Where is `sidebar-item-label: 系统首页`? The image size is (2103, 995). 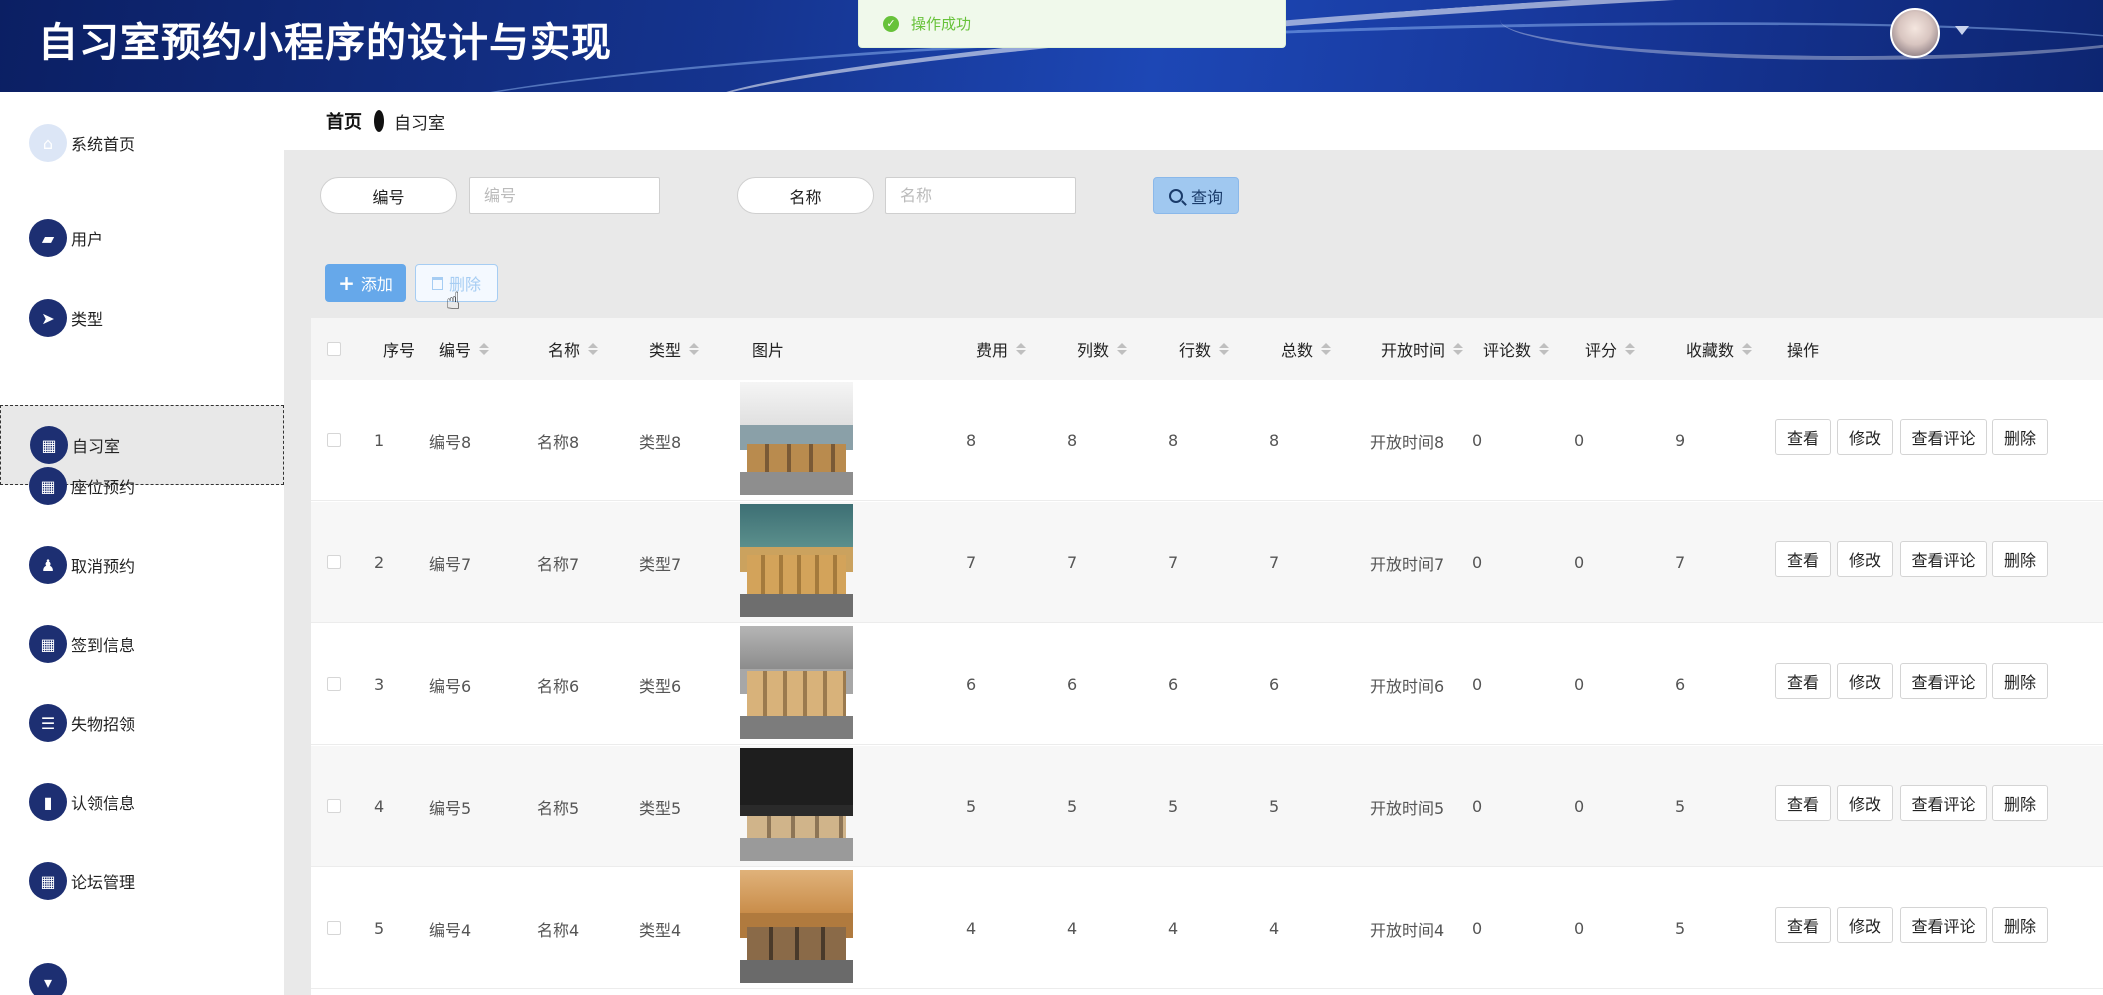 sidebar-item-label: 系统首页 is located at coordinates (103, 144).